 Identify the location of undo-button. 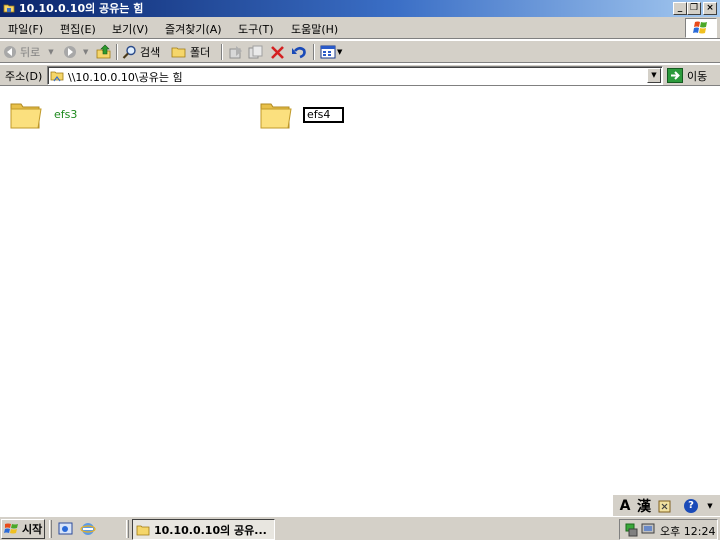
(299, 52).